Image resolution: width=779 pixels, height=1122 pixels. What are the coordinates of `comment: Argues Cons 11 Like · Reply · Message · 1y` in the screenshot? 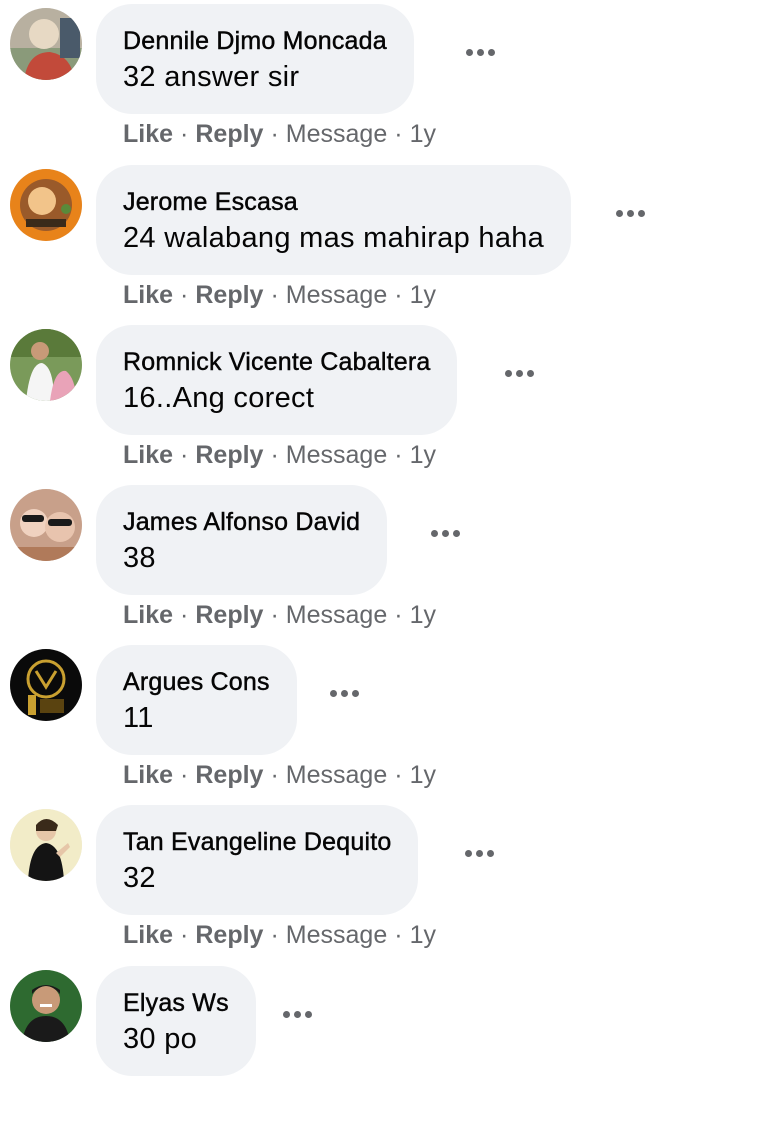 It's located at (389, 721).